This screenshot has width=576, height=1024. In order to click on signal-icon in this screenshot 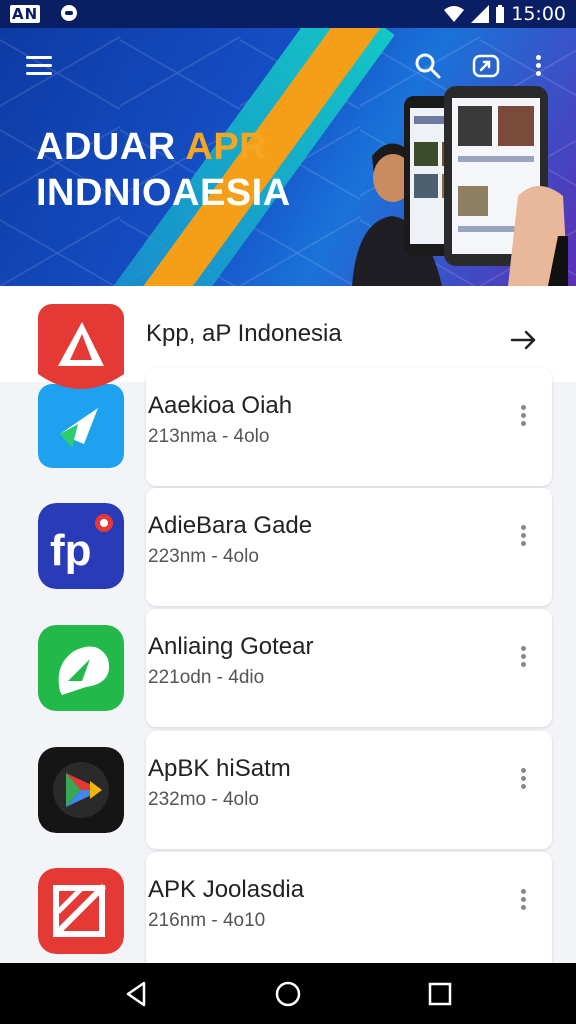, I will do `click(480, 14)`.